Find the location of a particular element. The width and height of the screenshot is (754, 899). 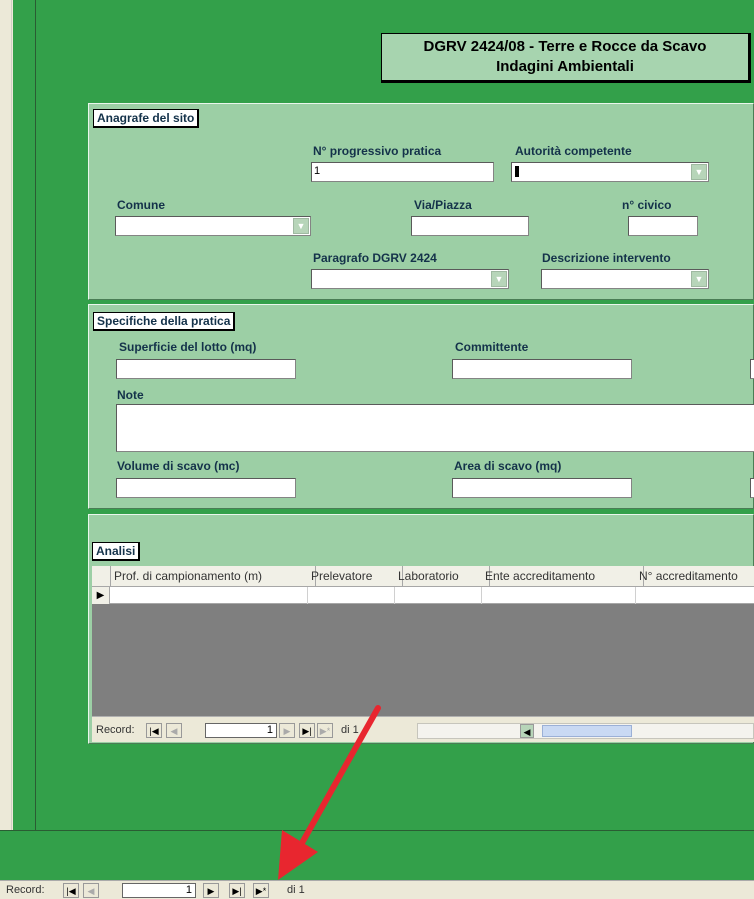

civico-label: n° civico is located at coordinates (647, 205).